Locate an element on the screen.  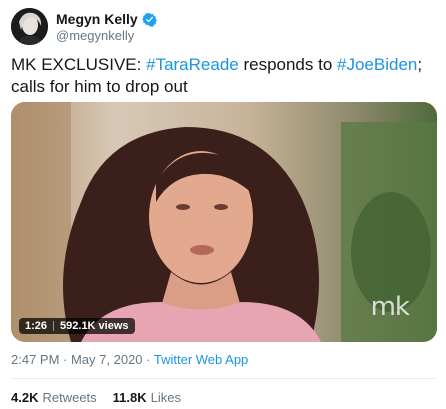
tweet-text-segment: MK EXCLUSIVE: is located at coordinates (79, 64).